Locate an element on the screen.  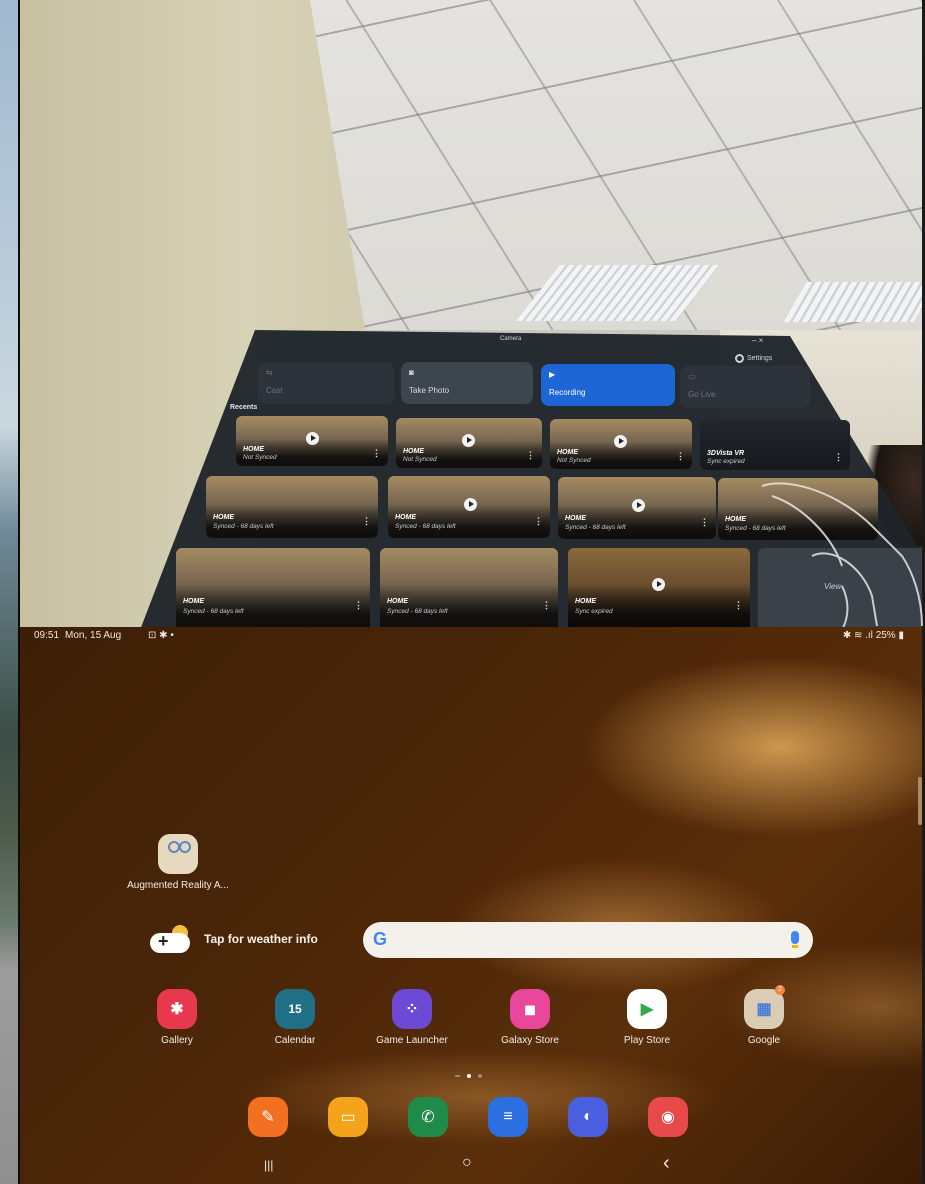
recent-recording-card: HOME Sync expired ⋮ is located at coordinates (659, 587).